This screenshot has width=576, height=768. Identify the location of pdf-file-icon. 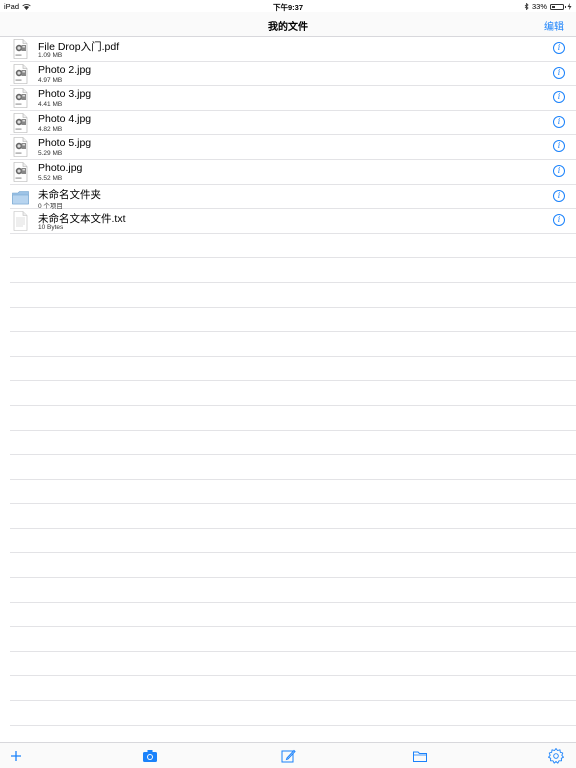
(20, 49).